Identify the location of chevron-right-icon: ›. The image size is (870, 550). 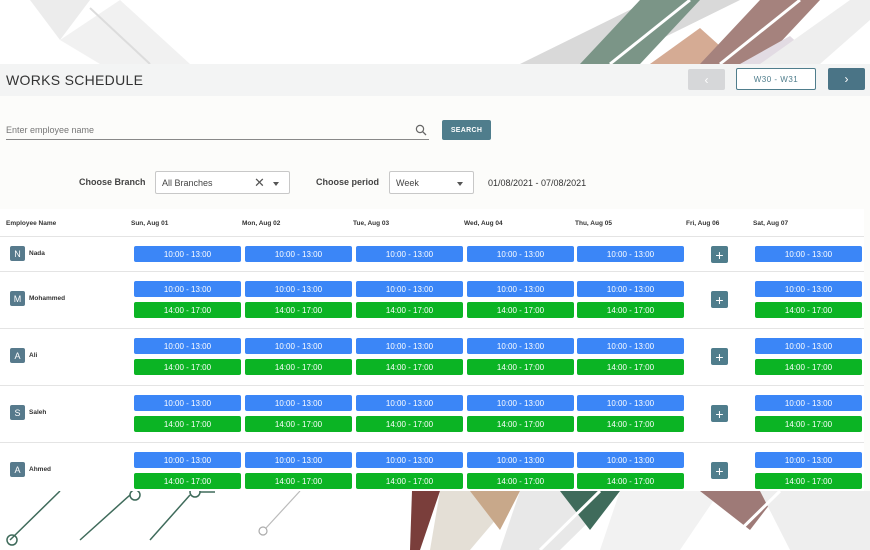
(846, 79).